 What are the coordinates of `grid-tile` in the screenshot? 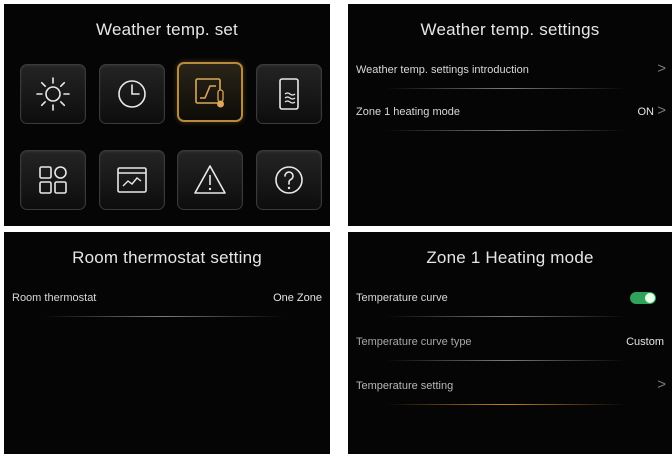 It's located at (53, 180).